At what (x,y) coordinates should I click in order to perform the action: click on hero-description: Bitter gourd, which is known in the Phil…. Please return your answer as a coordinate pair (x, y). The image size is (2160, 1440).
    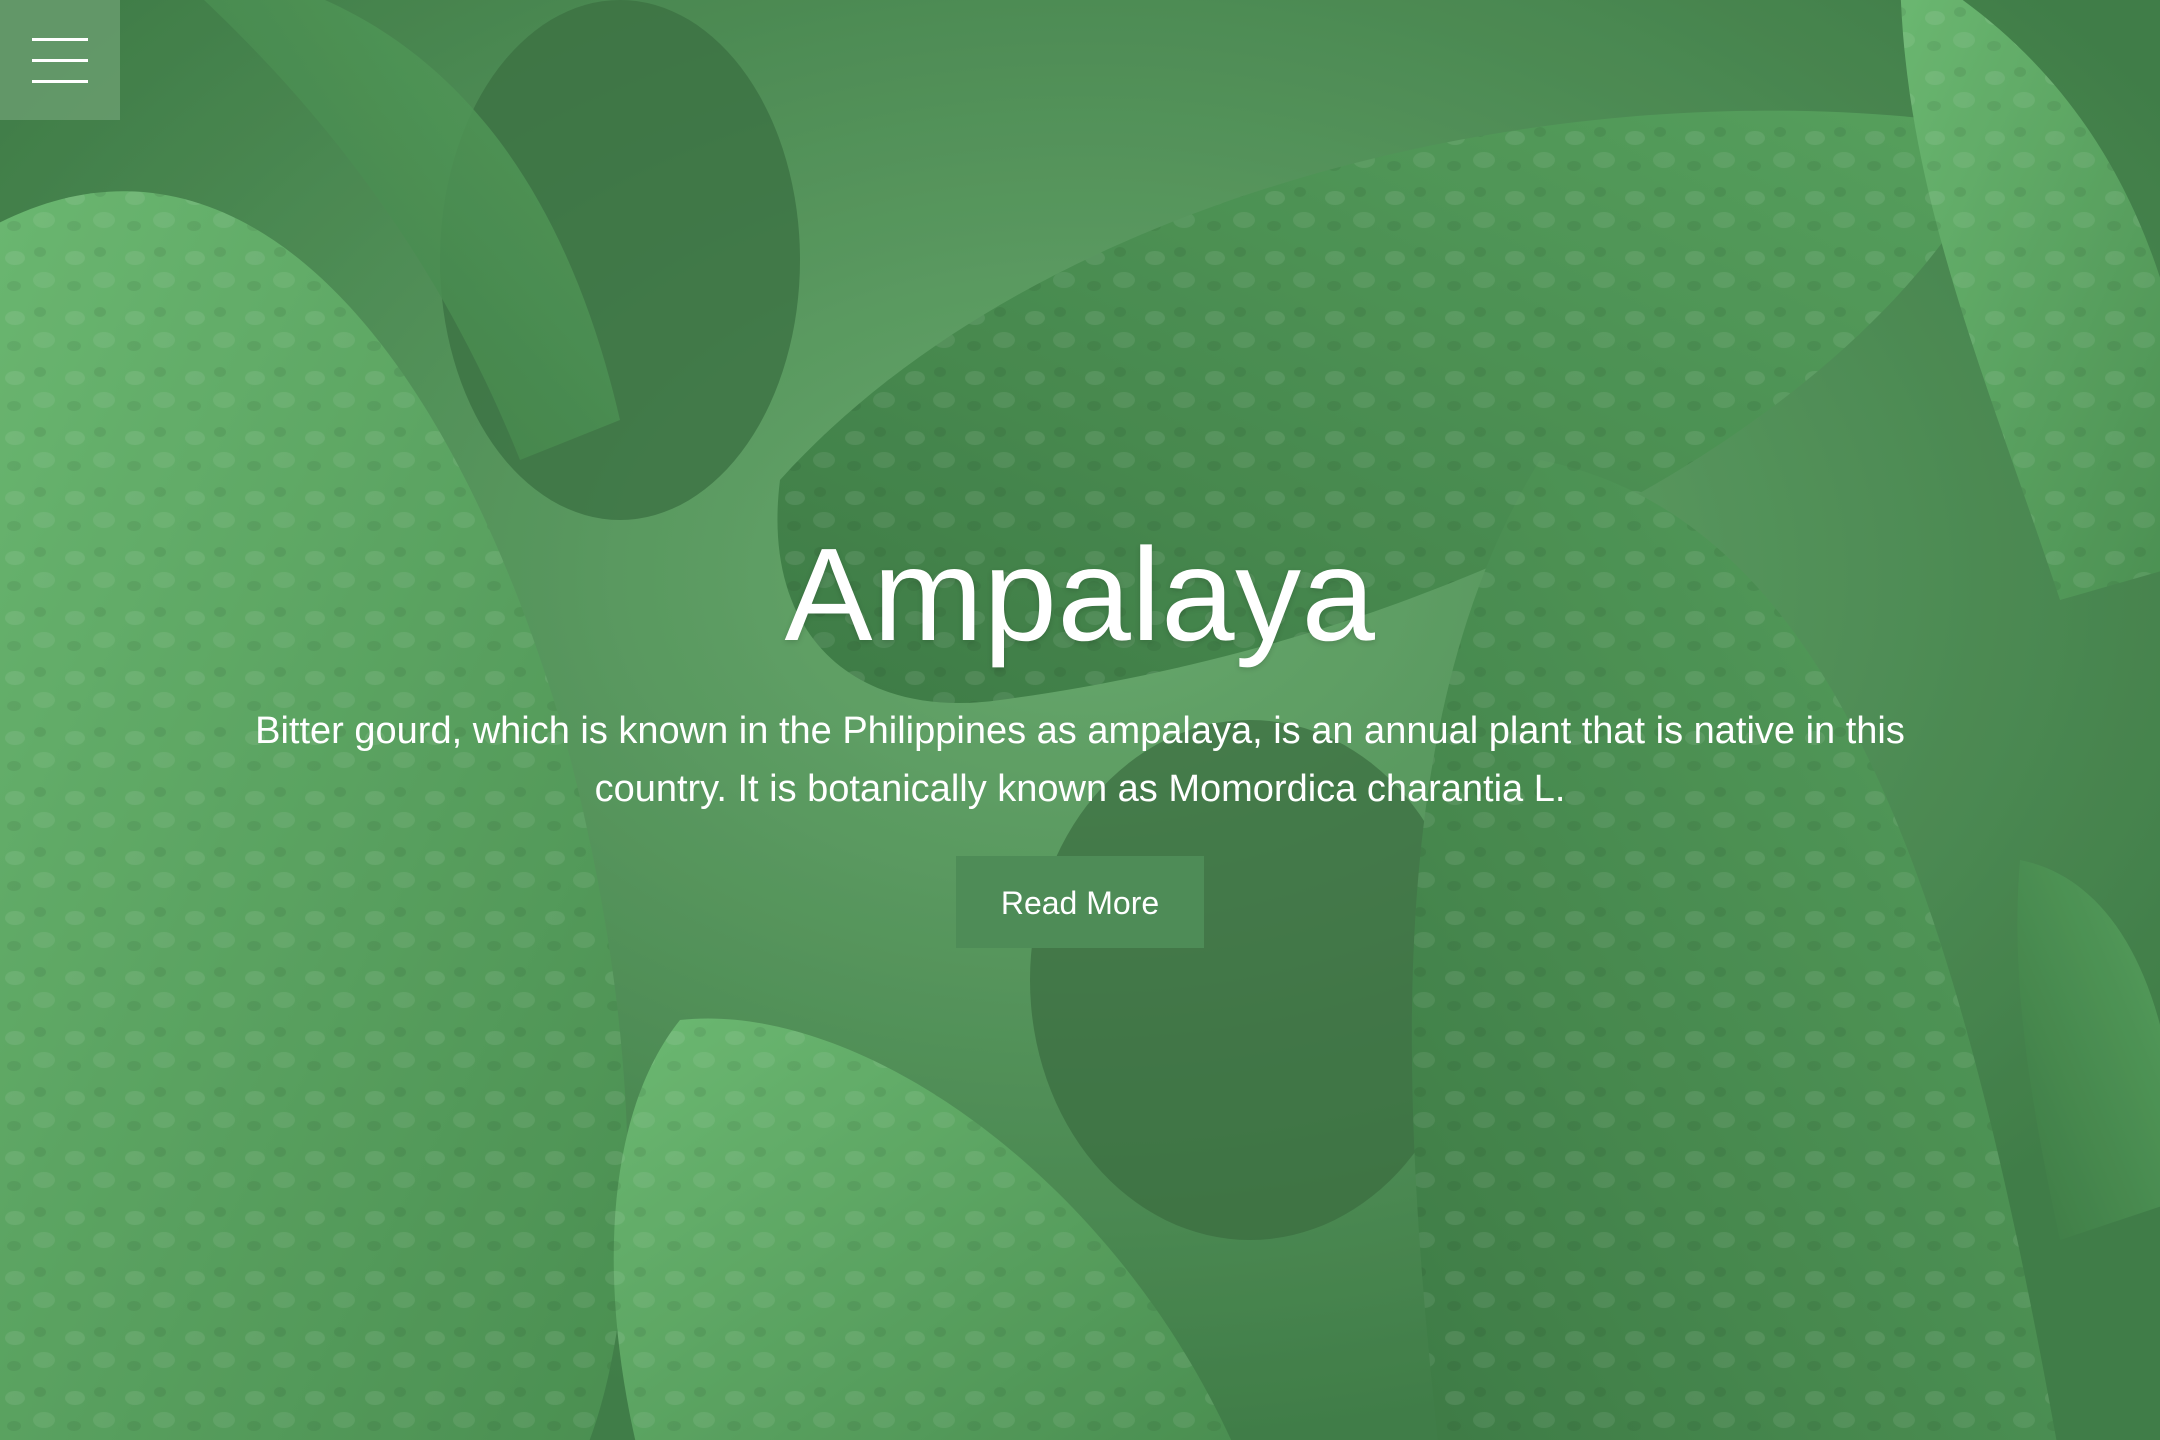
    Looking at the image, I should click on (1080, 760).